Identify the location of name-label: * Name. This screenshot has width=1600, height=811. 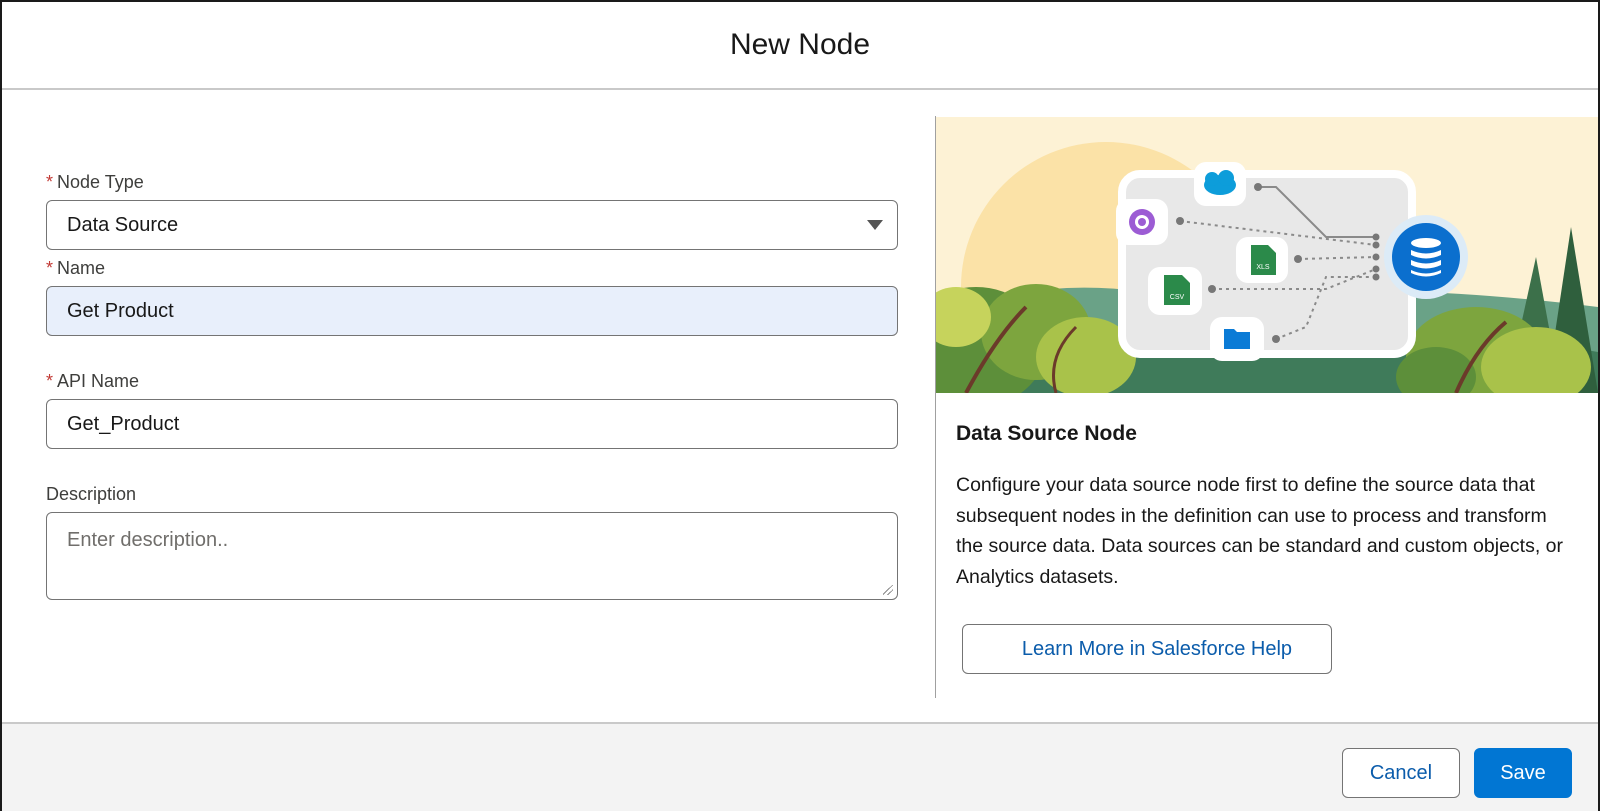
(75, 268).